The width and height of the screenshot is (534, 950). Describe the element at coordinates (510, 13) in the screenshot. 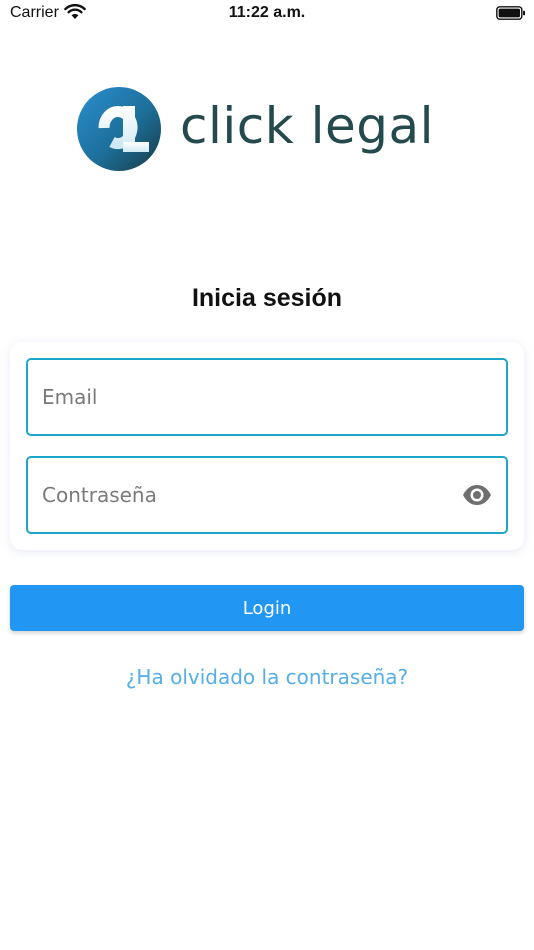

I see `battery-icon` at that location.